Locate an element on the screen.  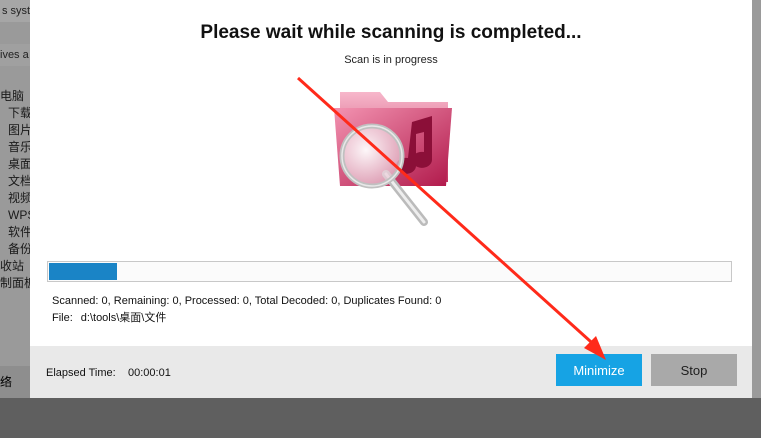
dialog-footer: Elapsed Time: 00:00:01 Minimize Stop is located at coordinates (391, 372).